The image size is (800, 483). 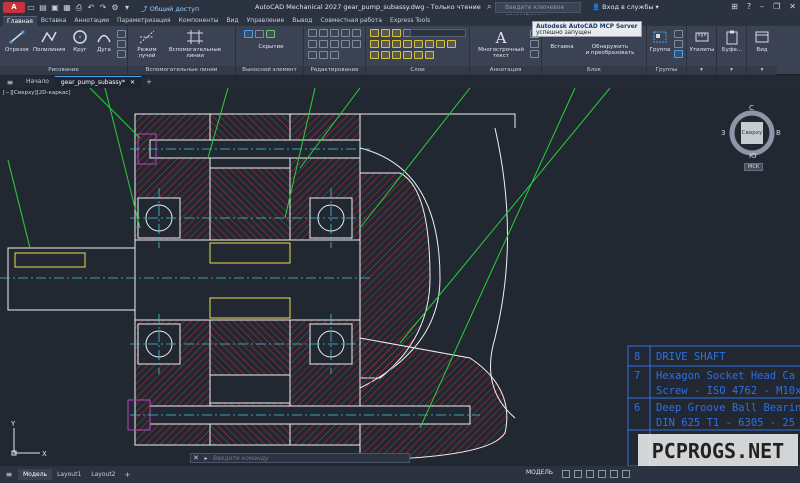 What do you see at coordinates (534, 54) in the screenshot?
I see `table-icon` at bounding box center [534, 54].